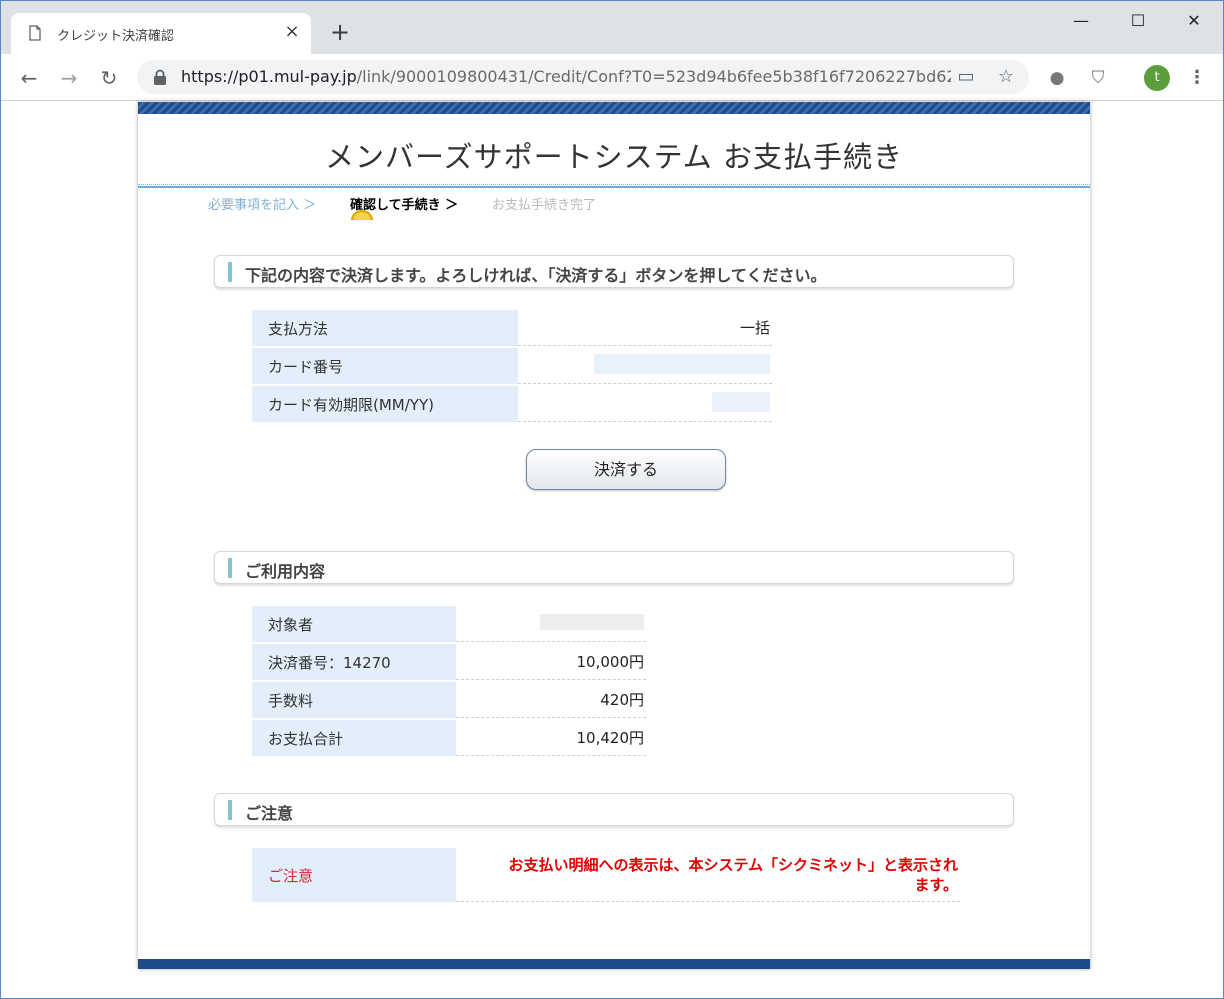 This screenshot has width=1224, height=999. What do you see at coordinates (285, 571) in the screenshot?
I see `usage-heading: ご利用内容` at bounding box center [285, 571].